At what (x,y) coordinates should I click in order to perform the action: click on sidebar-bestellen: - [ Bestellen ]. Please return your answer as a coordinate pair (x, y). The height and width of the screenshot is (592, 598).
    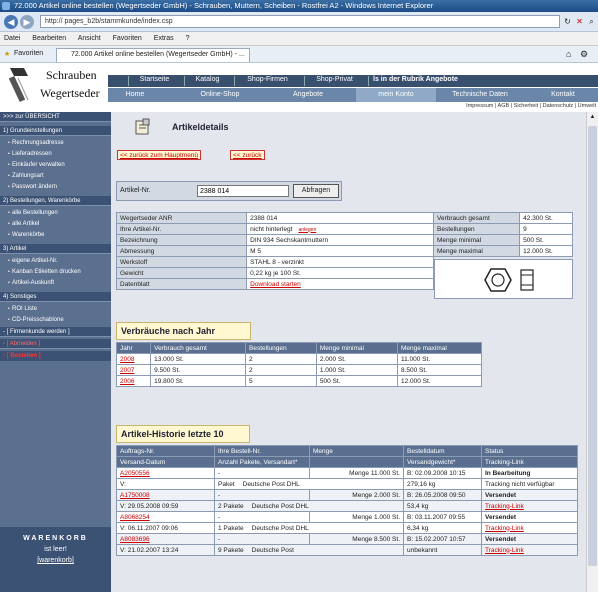
    Looking at the image, I should click on (55, 356).